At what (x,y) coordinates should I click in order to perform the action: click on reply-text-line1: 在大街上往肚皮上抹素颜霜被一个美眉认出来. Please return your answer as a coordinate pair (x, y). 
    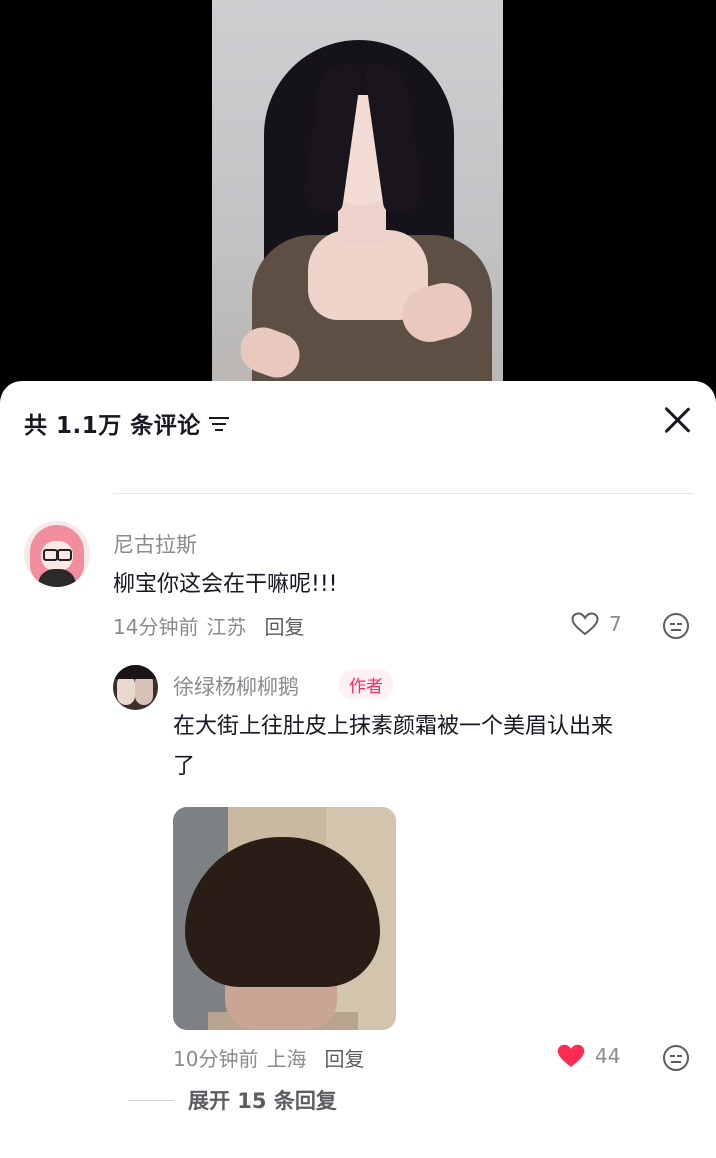
    Looking at the image, I should click on (393, 726).